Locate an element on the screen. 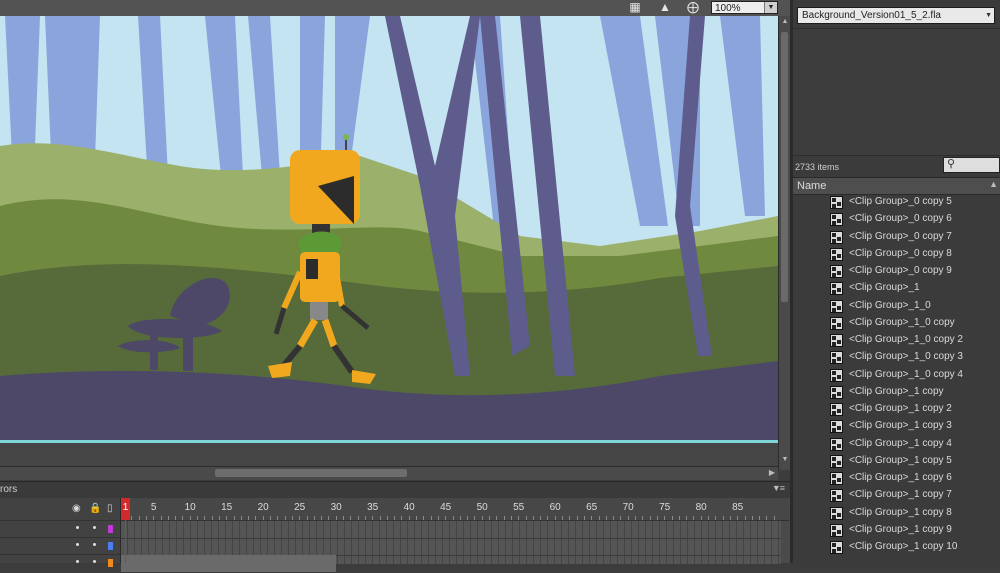  list-item: <Clip Group>_0 copy 9 is located at coordinates (896, 271).